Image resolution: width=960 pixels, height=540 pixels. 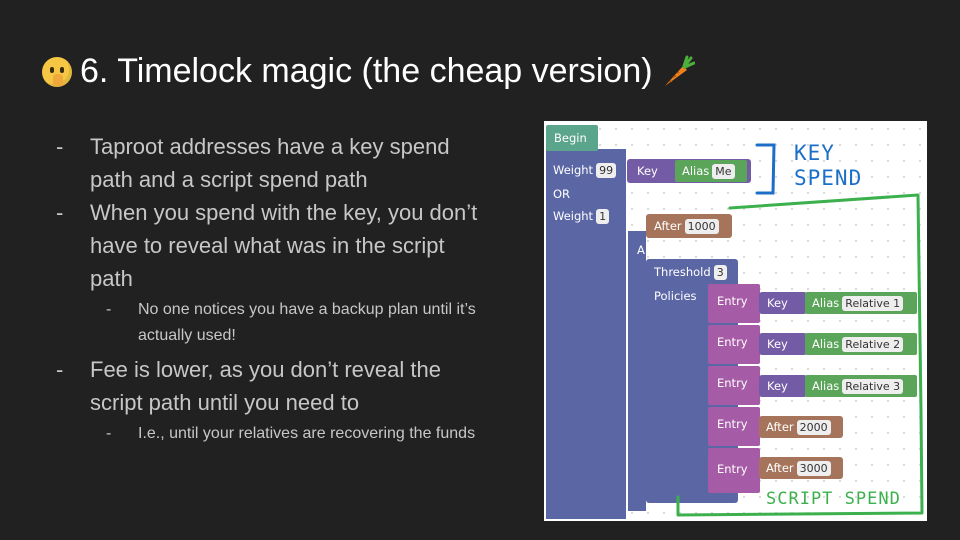 What do you see at coordinates (637, 371) in the screenshot?
I see `and-block` at bounding box center [637, 371].